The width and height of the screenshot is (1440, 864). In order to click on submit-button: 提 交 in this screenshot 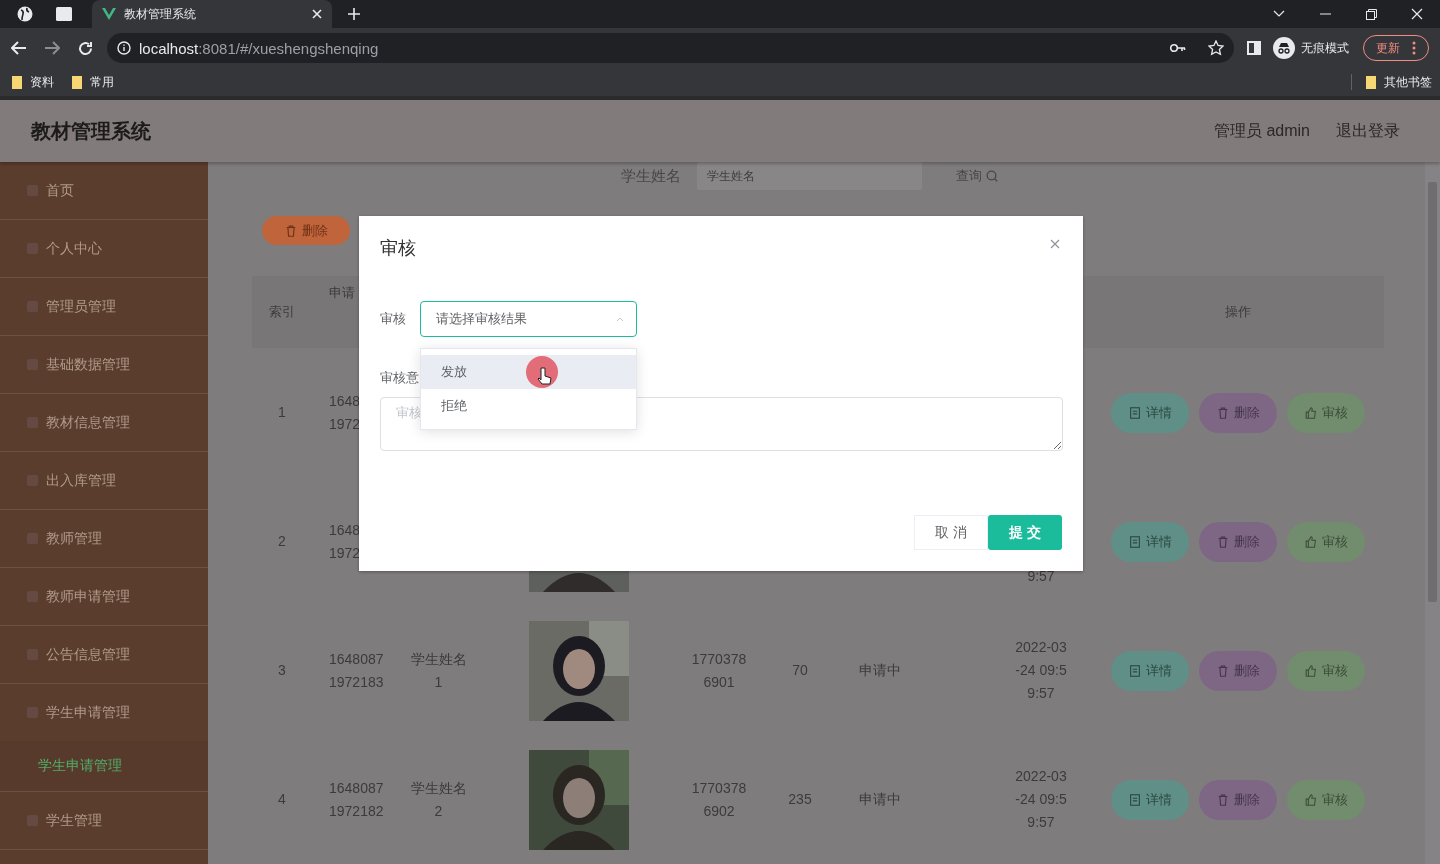, I will do `click(1025, 532)`.